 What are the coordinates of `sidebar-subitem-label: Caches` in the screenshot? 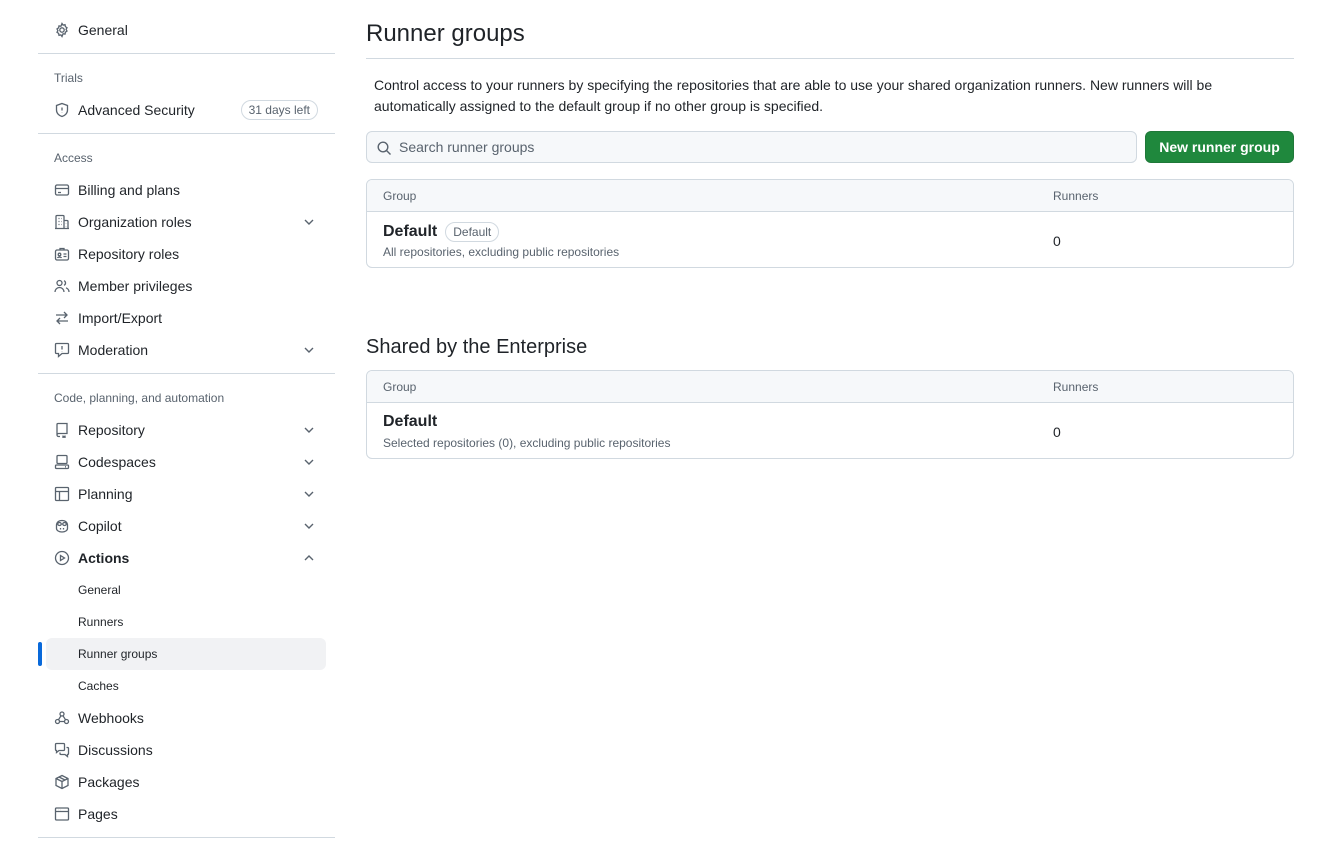 It's located at (98, 686).